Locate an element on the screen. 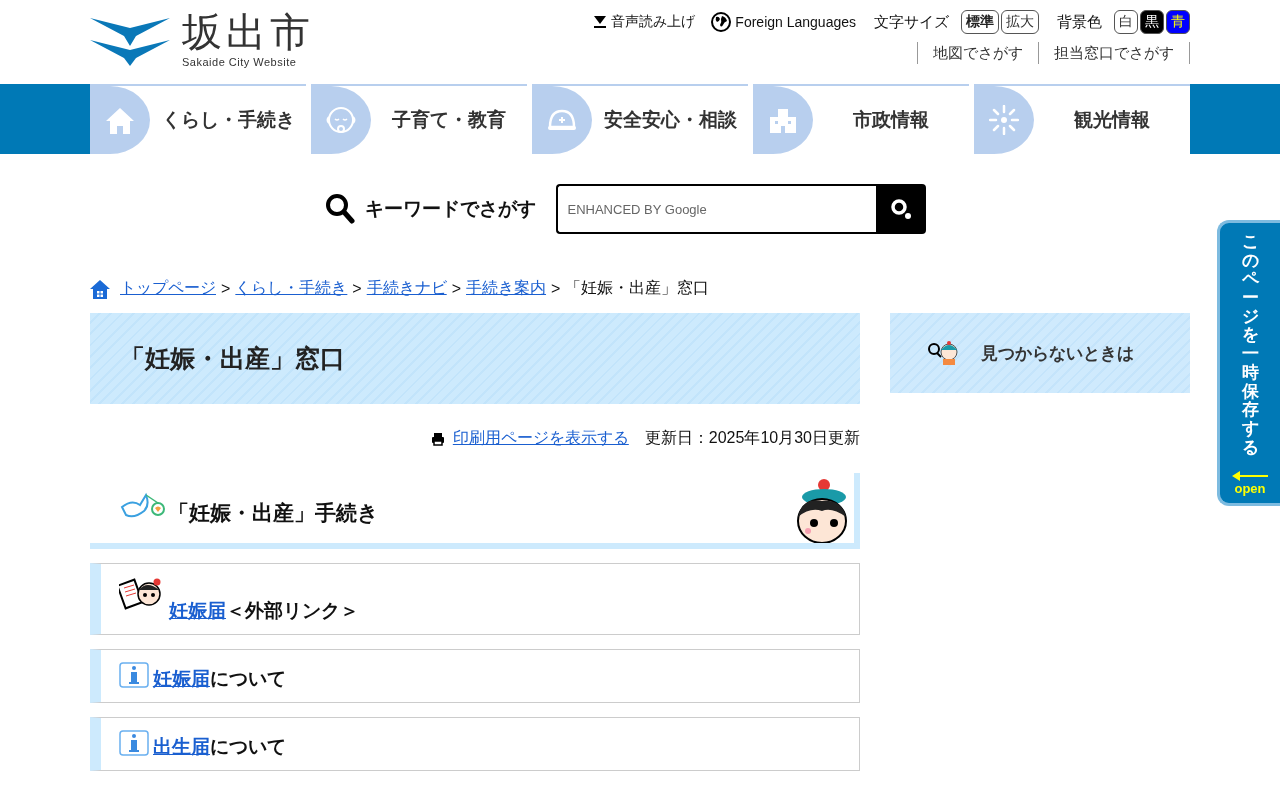 Image resolution: width=1280 pixels, height=800 pixels. foreign-languages-link: Foreign Languages is located at coordinates (783, 22).